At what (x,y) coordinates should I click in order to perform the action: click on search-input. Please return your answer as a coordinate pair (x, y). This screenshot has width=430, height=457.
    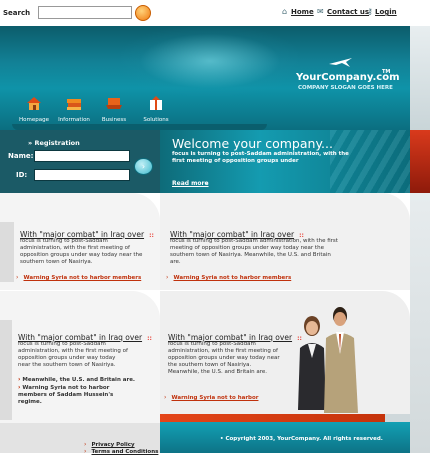
    Looking at the image, I should click on (85, 12).